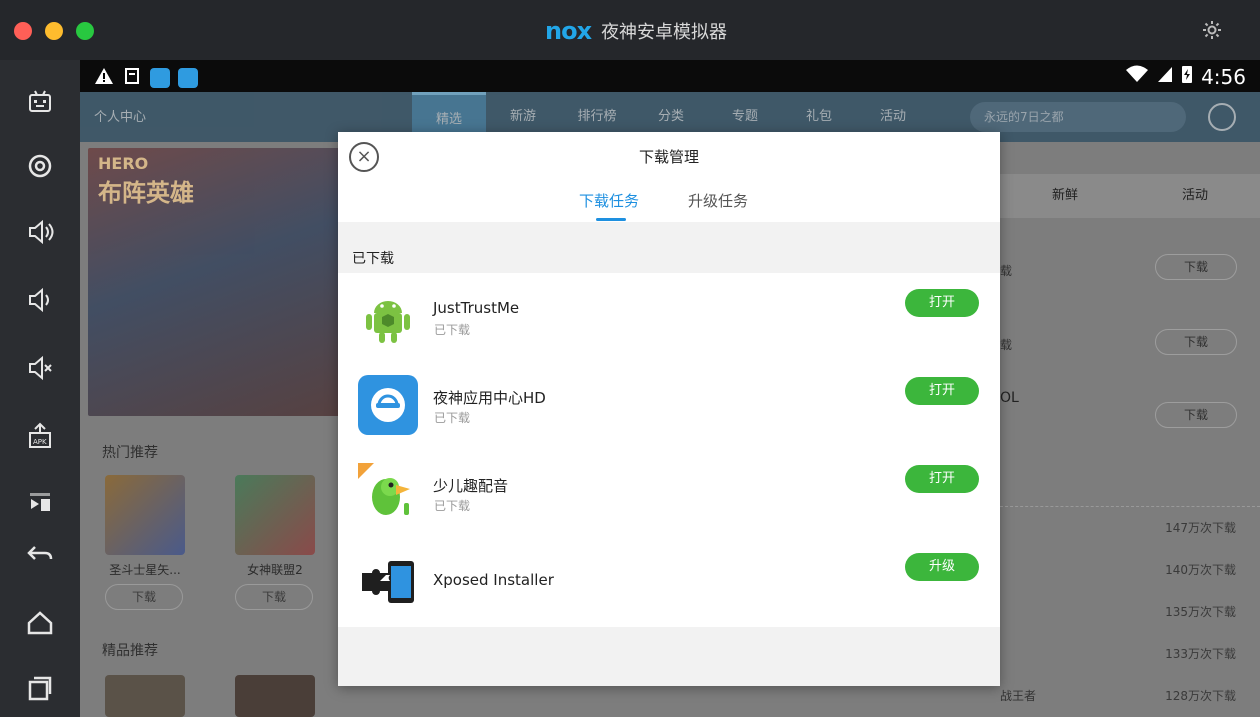 The height and width of the screenshot is (717, 1260). Describe the element at coordinates (40, 388) in the screenshot. I see `left-toolbar: APK` at that location.